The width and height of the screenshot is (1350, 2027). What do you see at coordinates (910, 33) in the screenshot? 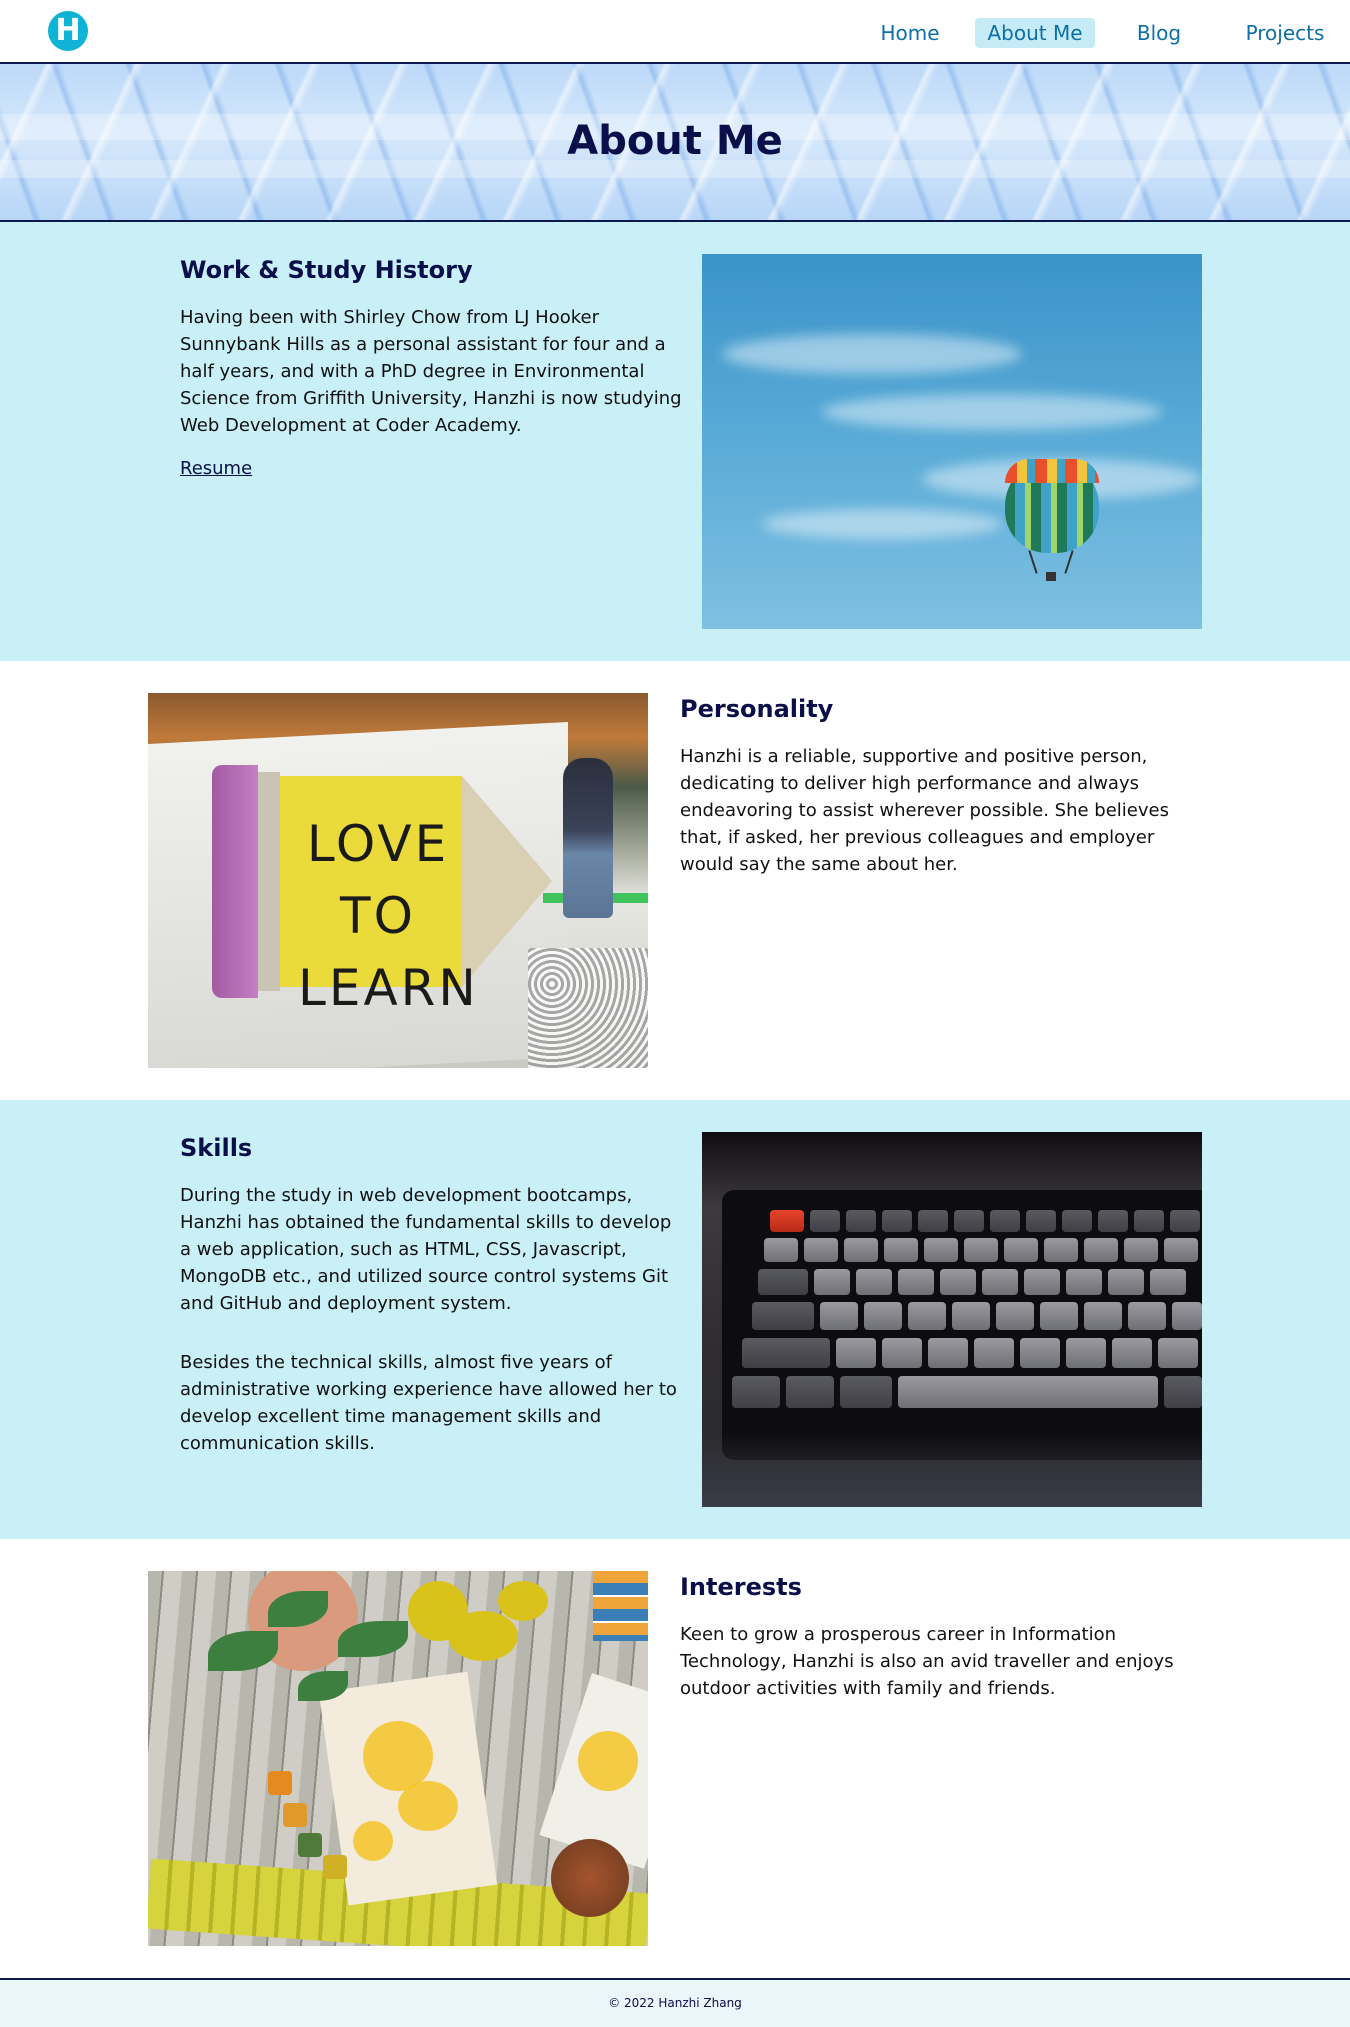
I see `nav-home-link: Home` at bounding box center [910, 33].